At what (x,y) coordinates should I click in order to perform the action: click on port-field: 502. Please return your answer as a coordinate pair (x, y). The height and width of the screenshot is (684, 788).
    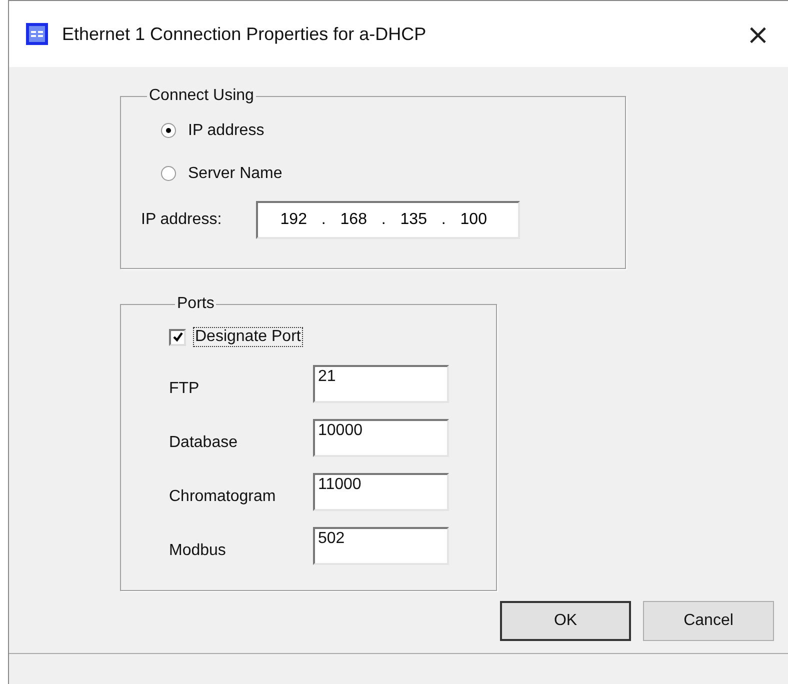
    Looking at the image, I should click on (381, 546).